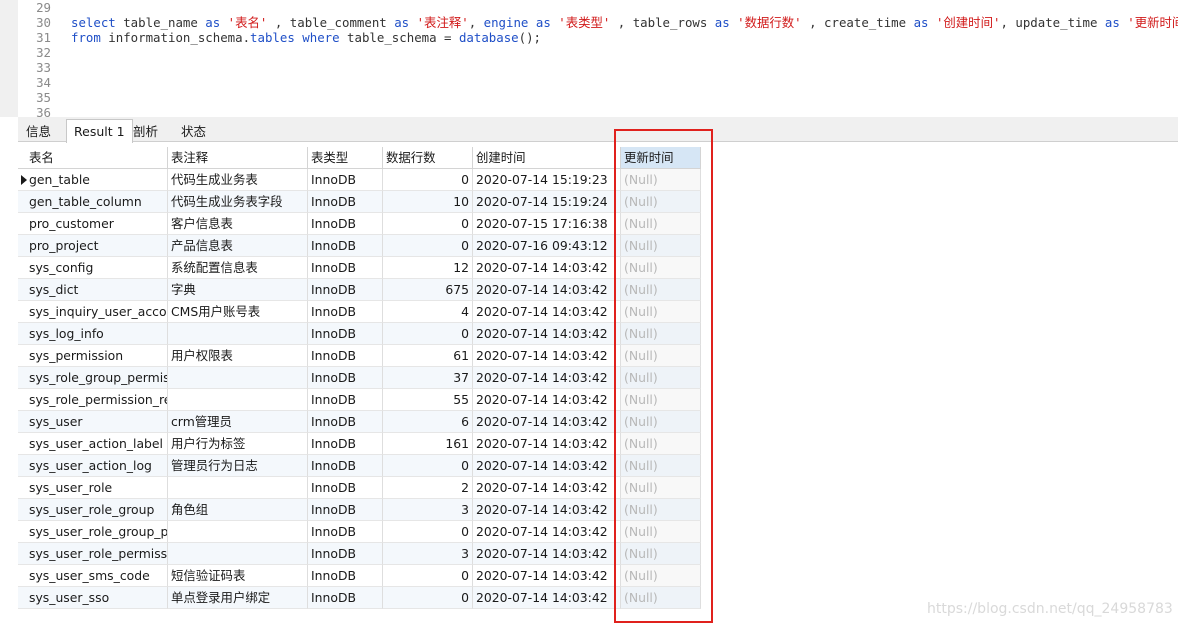 The width and height of the screenshot is (1178, 629). What do you see at coordinates (145, 131) in the screenshot?
I see `tab-profile: 剖析` at bounding box center [145, 131].